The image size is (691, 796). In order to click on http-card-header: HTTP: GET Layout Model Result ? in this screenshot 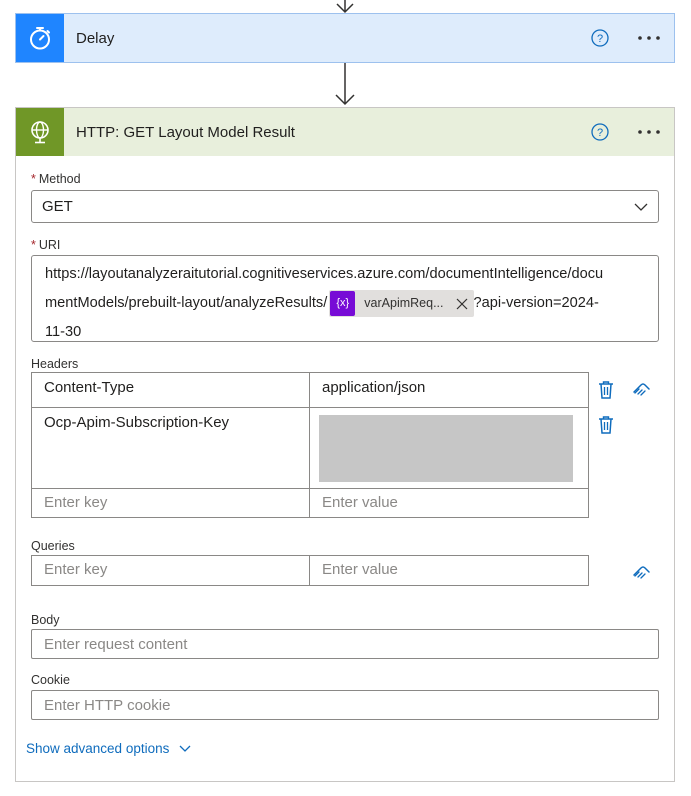, I will do `click(345, 131)`.